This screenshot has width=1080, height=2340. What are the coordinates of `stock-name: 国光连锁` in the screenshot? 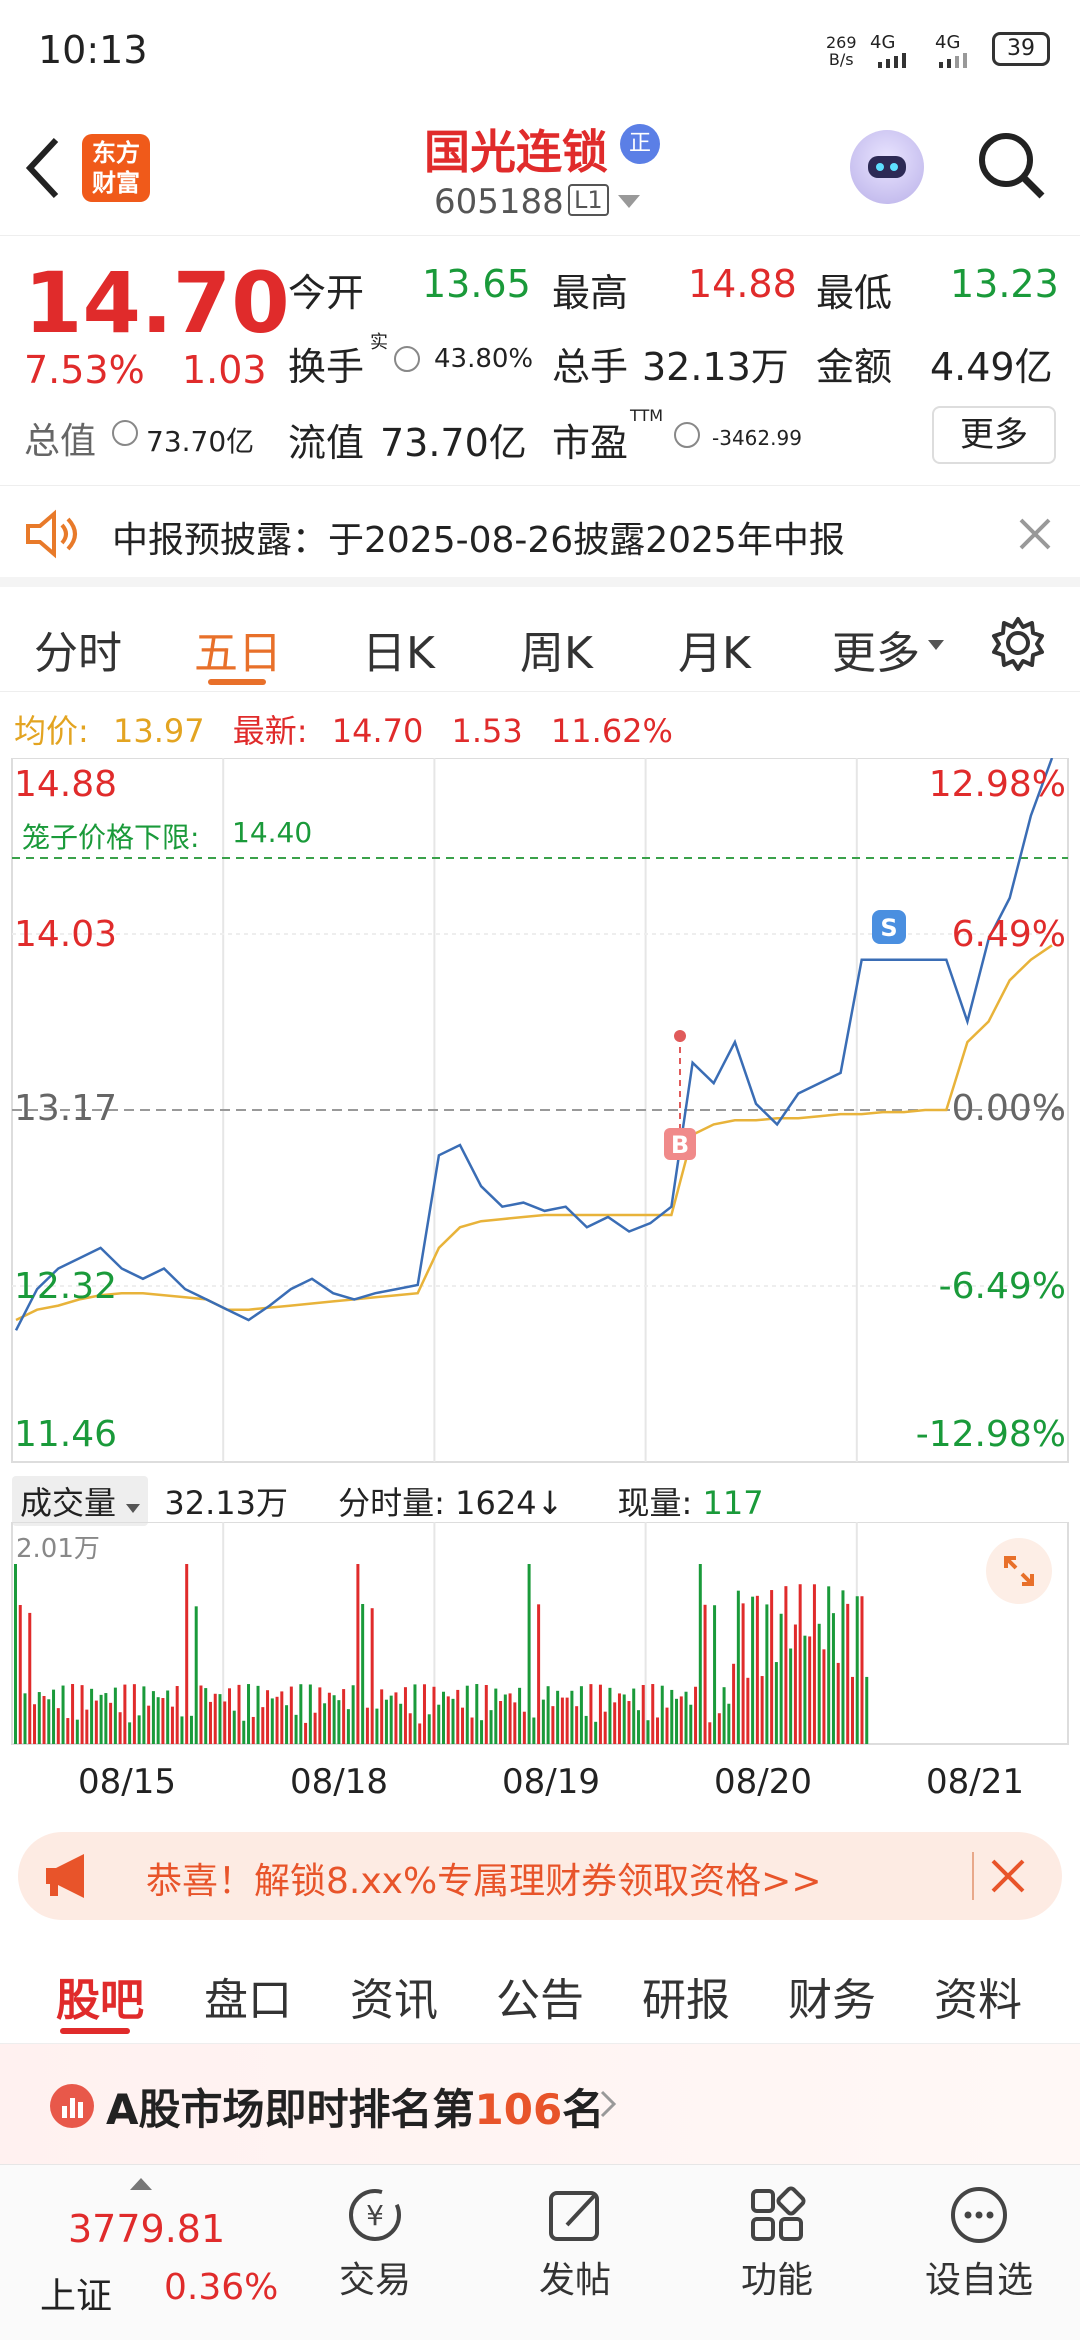 It's located at (516, 149).